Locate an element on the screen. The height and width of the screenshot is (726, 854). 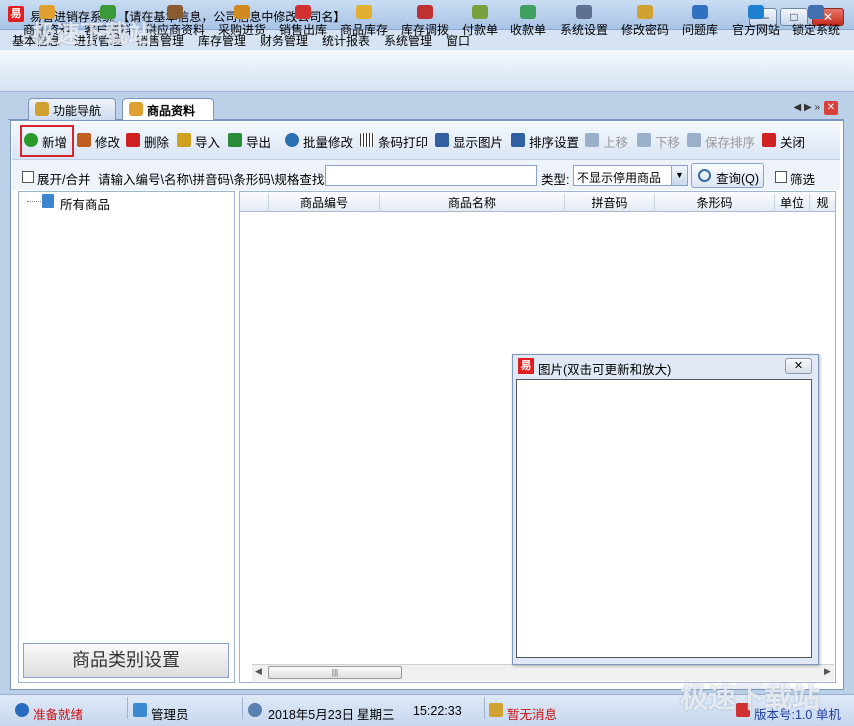
toolbar-sales-button: 销售出库 is located at coordinates (303, 22).